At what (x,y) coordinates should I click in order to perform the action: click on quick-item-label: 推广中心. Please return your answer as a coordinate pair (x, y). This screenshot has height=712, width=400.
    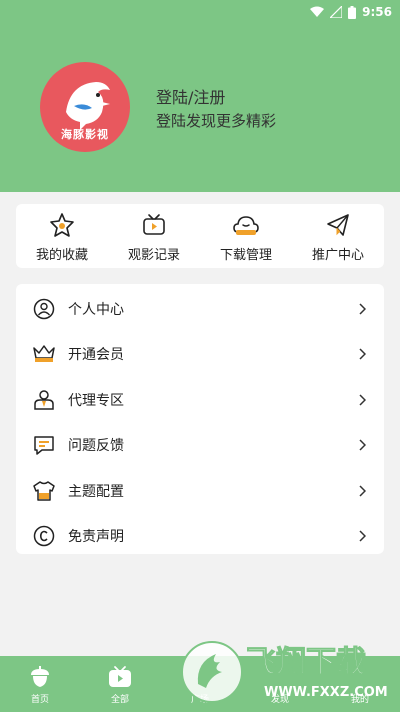
    Looking at the image, I should click on (337, 255).